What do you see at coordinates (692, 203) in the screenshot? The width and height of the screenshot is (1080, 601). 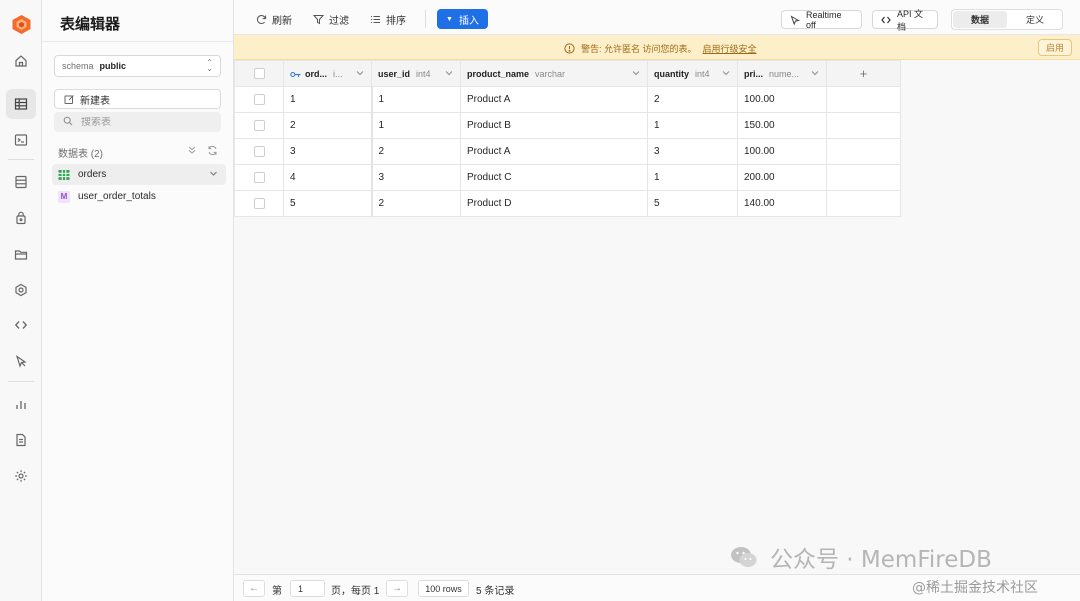 I see `cell-quantity: 5` at bounding box center [692, 203].